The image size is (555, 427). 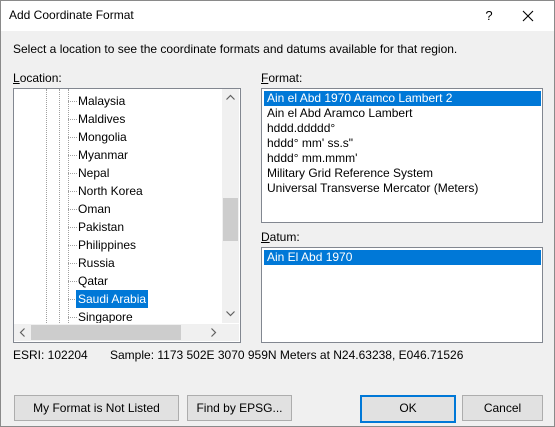 I want to click on tree-item-label: Pakistan, so click(x=101, y=227).